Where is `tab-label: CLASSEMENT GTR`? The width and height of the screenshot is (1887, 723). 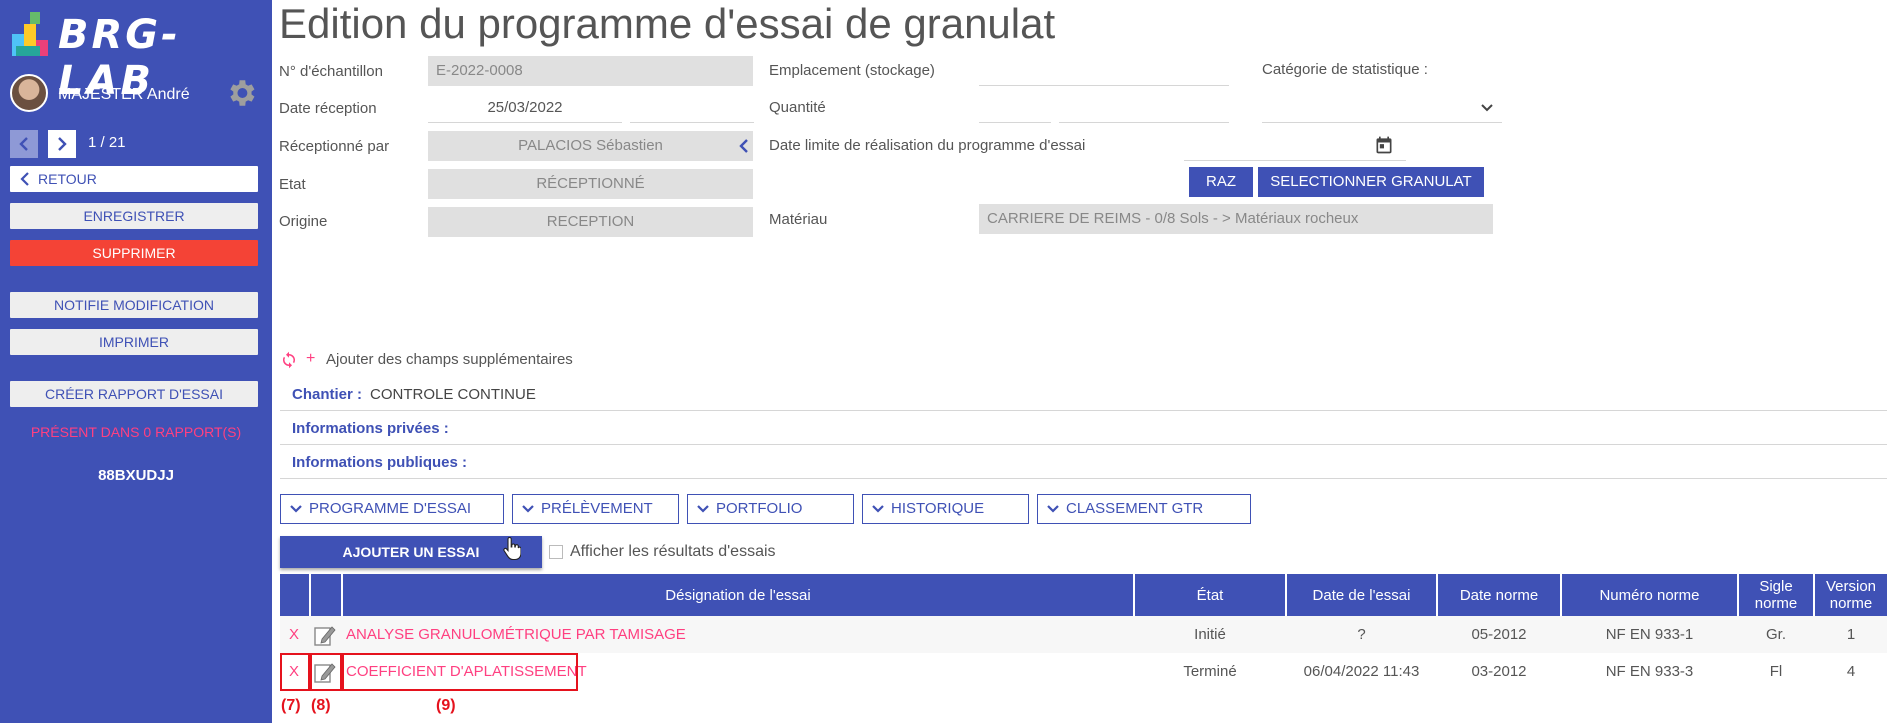 tab-label: CLASSEMENT GTR is located at coordinates (1135, 508).